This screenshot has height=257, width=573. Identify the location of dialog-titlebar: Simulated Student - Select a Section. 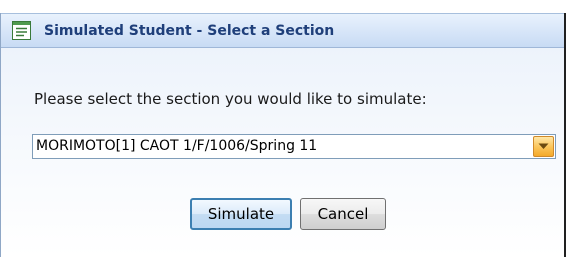
(282, 30).